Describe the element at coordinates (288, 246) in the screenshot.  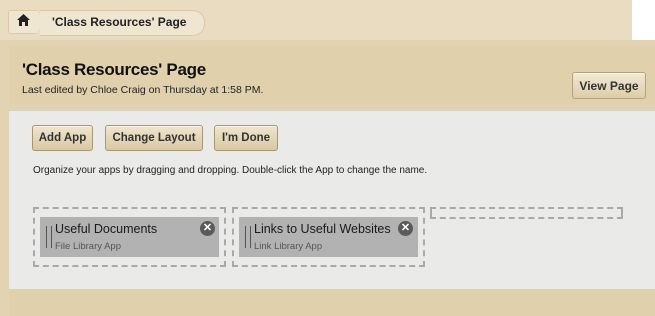
I see `app-type: Link Library App` at that location.